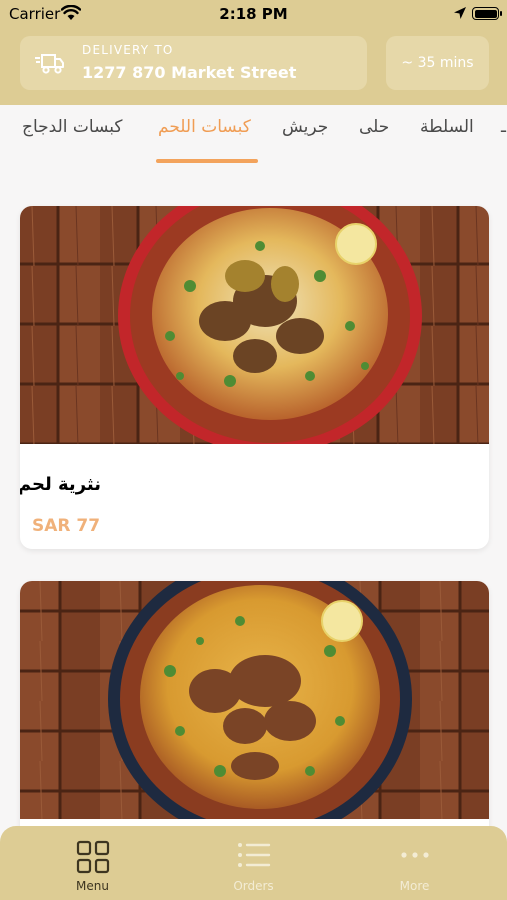  Describe the element at coordinates (414, 855) in the screenshot. I see `more-dots-icon` at that location.